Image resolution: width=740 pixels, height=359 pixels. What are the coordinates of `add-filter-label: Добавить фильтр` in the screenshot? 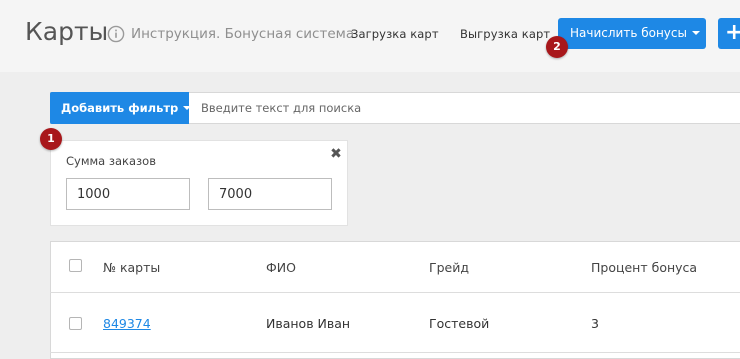 It's located at (120, 108).